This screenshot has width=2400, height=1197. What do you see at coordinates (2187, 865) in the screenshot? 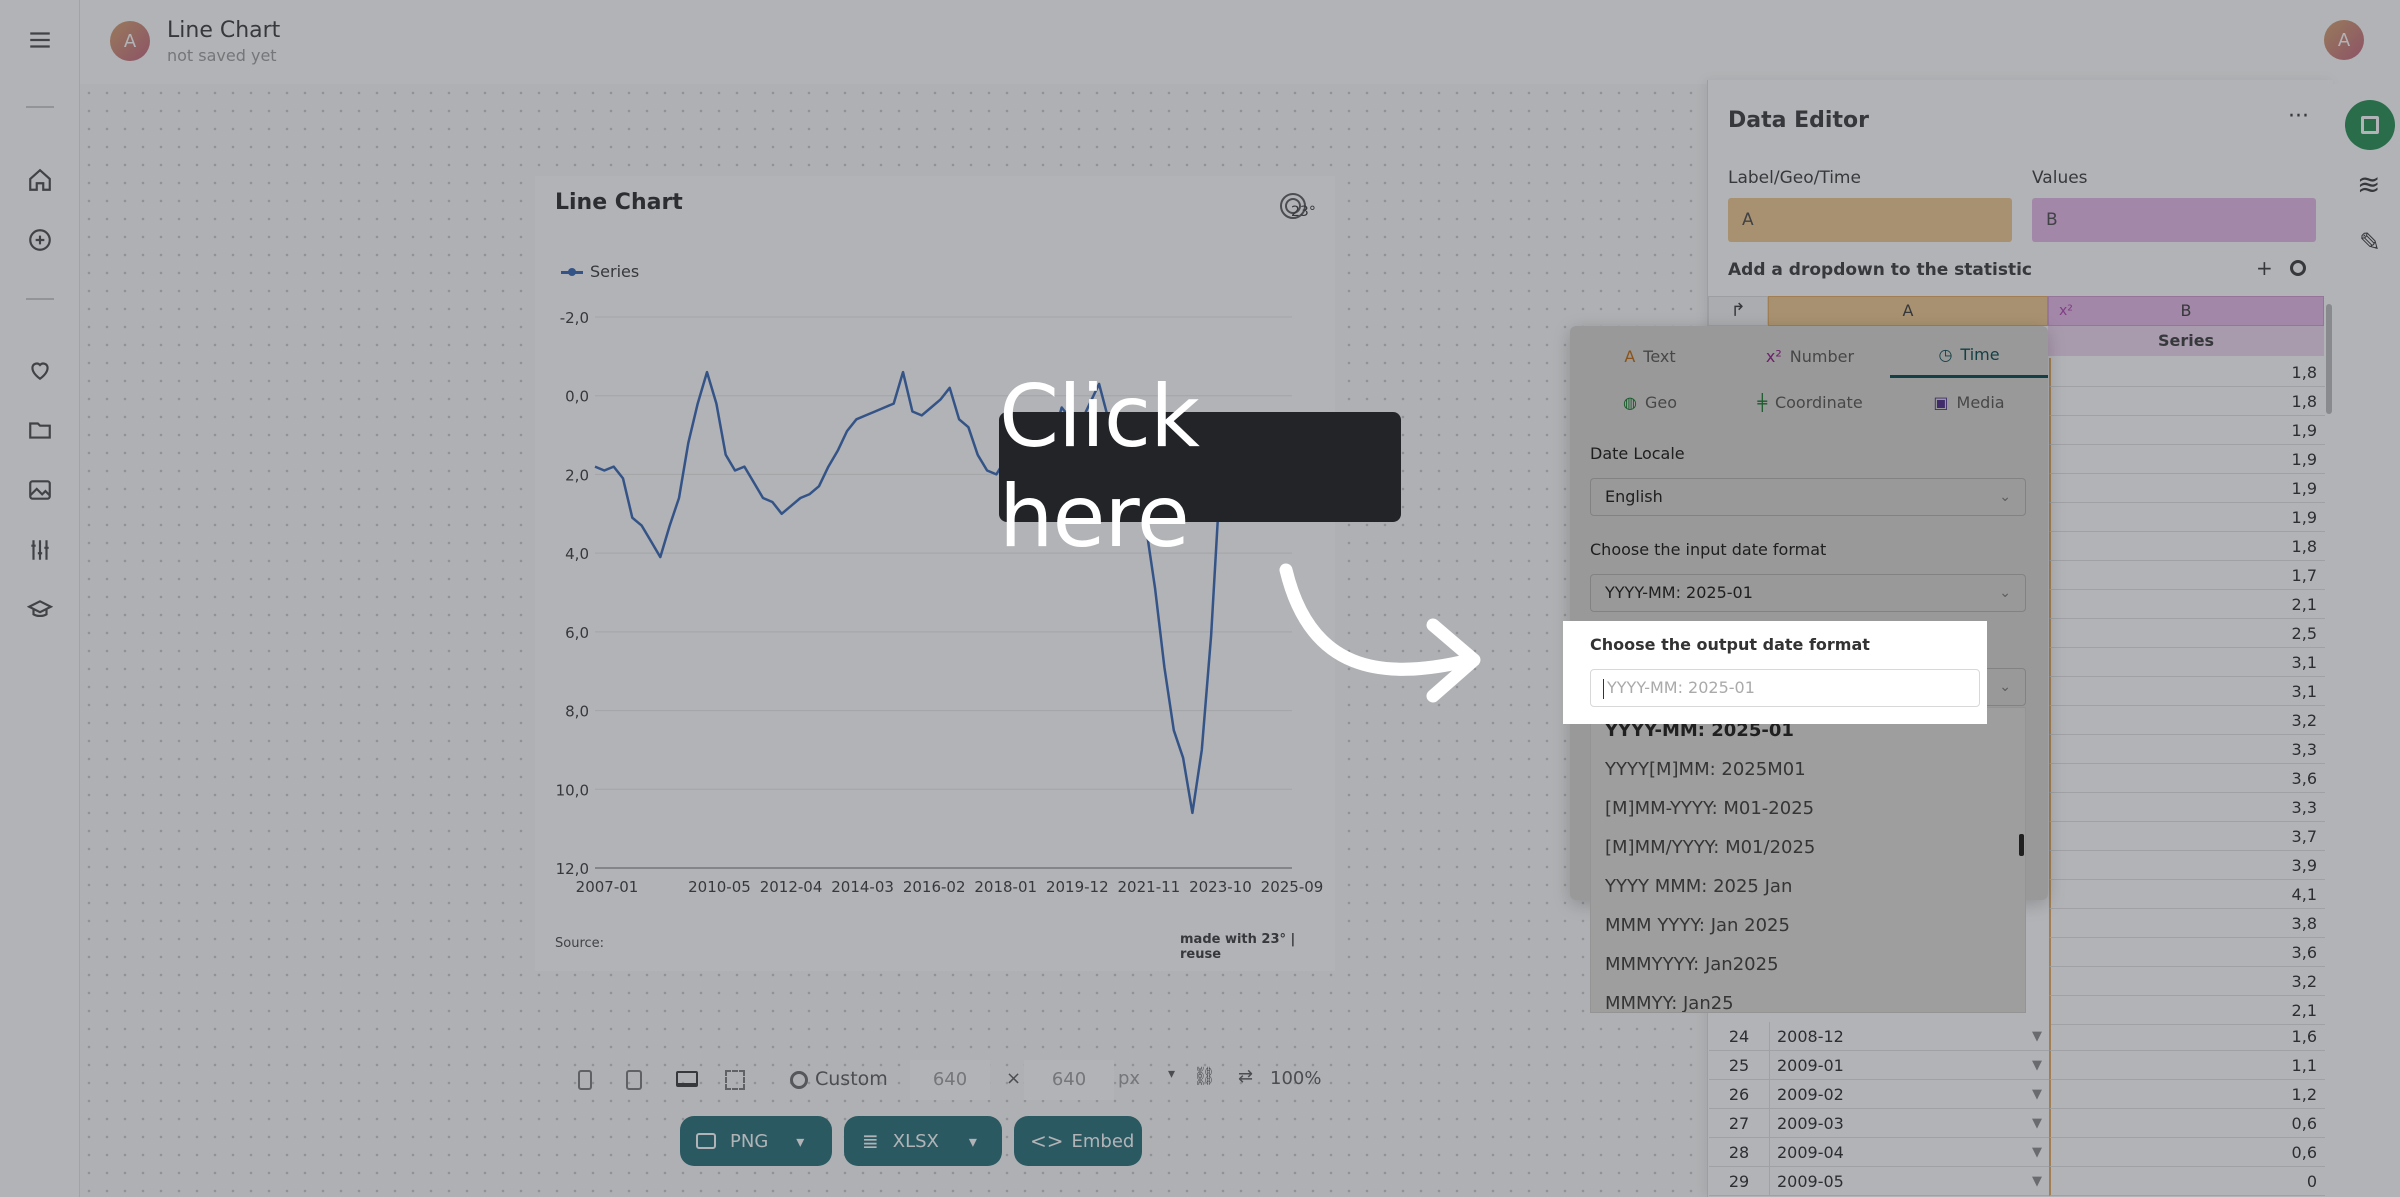
I see `cell-value: 3,9` at bounding box center [2187, 865].